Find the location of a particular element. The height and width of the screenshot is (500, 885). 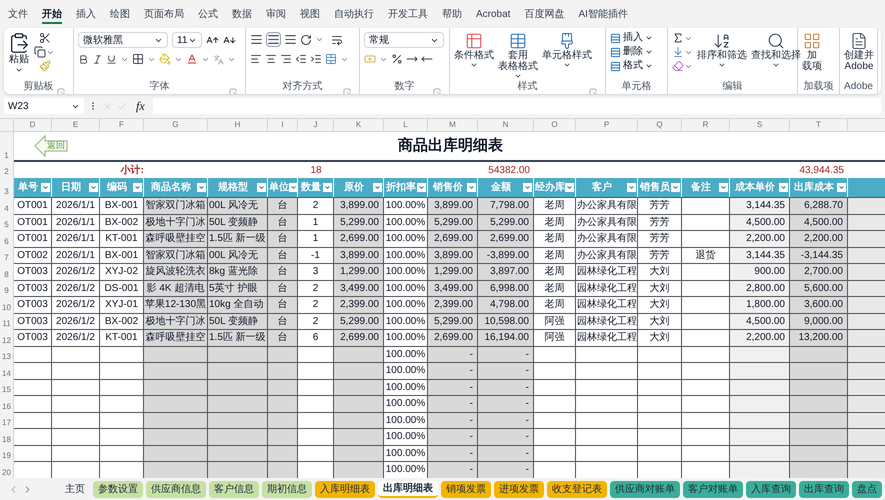

menu-tab: 百度网盘 is located at coordinates (544, 16).